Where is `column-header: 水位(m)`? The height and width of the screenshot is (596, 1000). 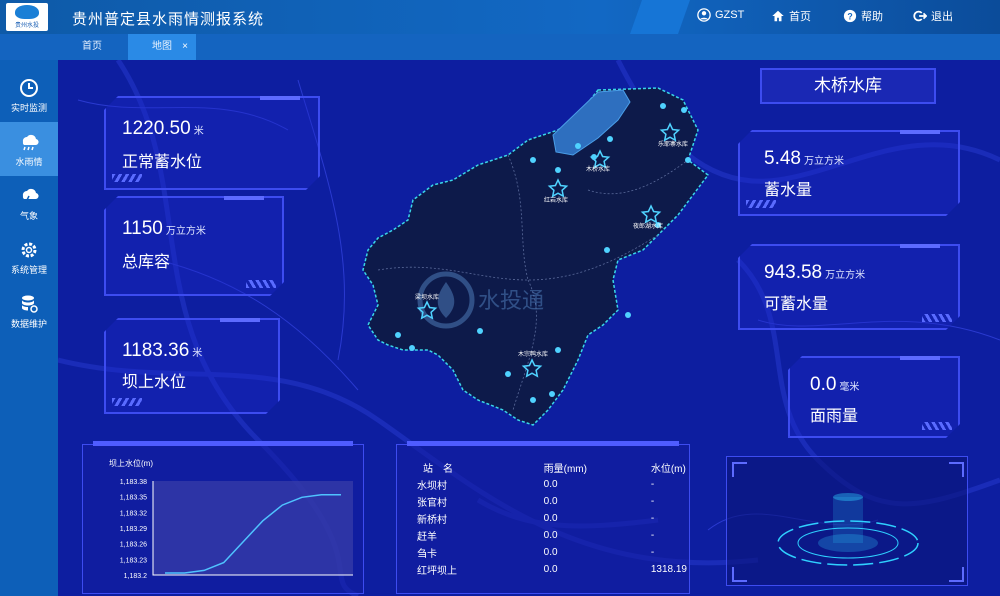
column-header: 水位(m) is located at coordinates (668, 469).